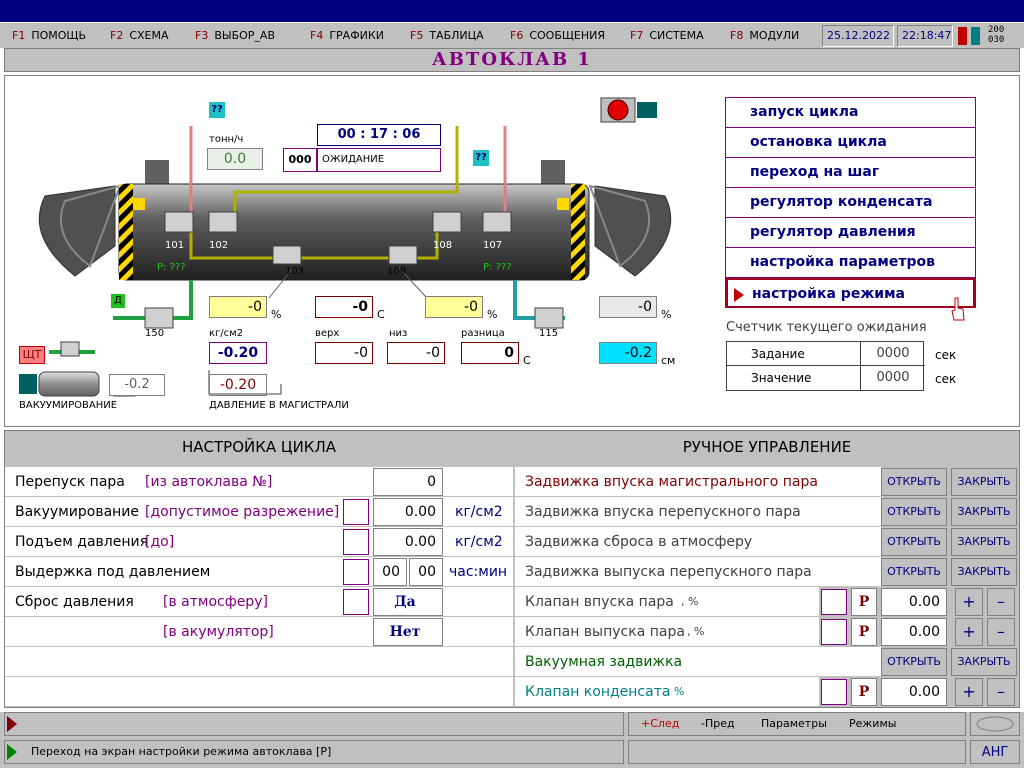  Describe the element at coordinates (149, 35) in the screenshot. I see `menu-label: СХЕМА` at that location.